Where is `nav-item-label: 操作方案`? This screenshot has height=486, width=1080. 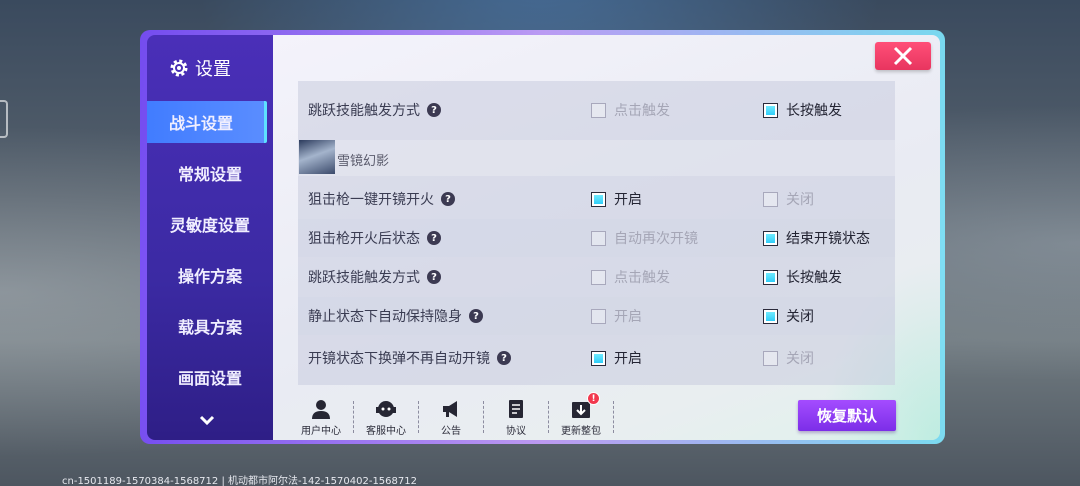
nav-item-label: 操作方案 is located at coordinates (209, 276).